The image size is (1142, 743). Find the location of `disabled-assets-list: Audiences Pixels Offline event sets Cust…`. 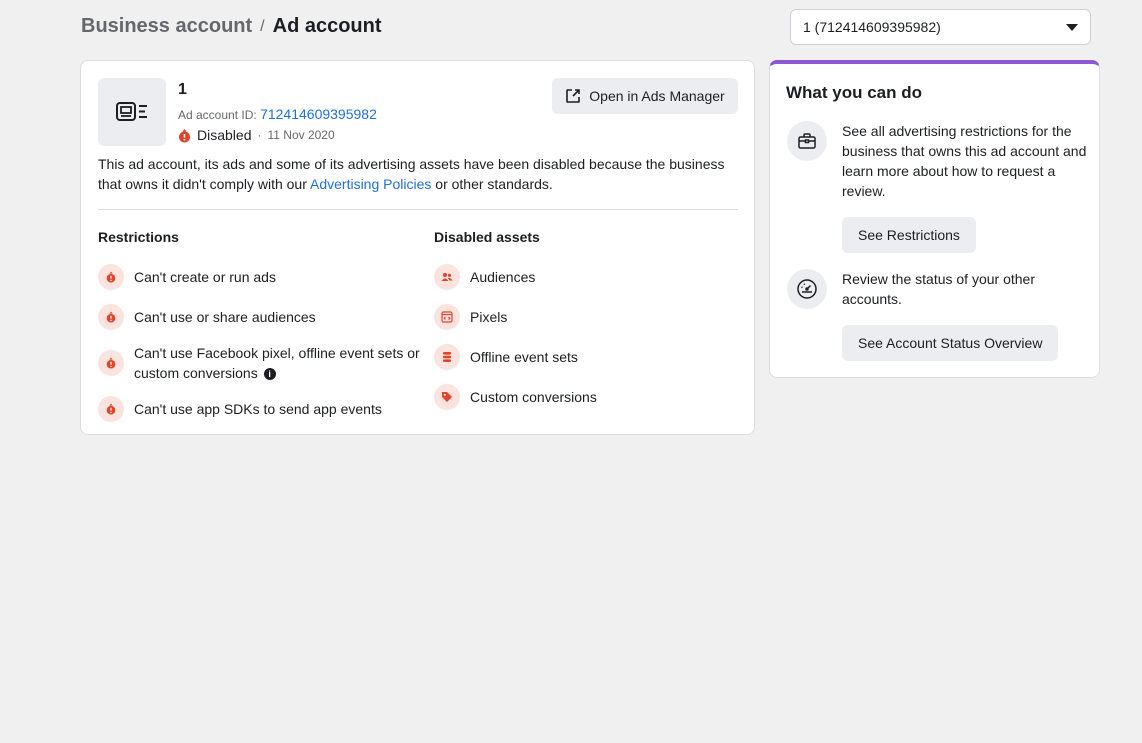

disabled-assets-list: Audiences Pixels Offline event sets Cust… is located at coordinates (584, 337).